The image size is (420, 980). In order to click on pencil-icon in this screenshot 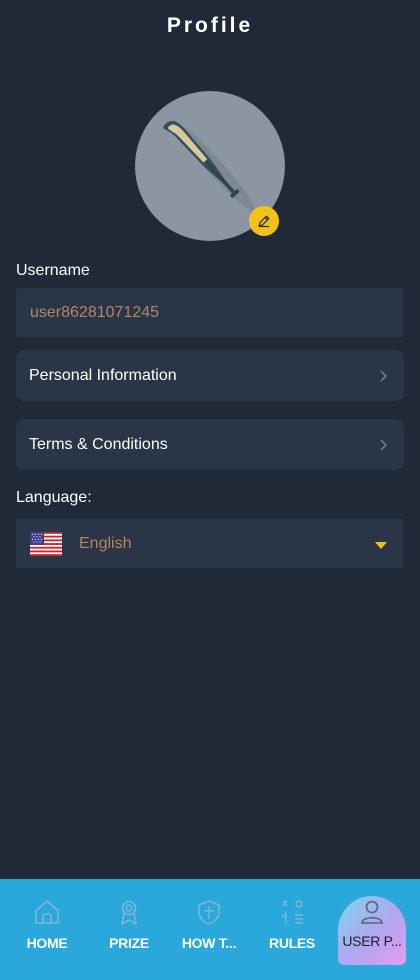, I will do `click(264, 221)`.